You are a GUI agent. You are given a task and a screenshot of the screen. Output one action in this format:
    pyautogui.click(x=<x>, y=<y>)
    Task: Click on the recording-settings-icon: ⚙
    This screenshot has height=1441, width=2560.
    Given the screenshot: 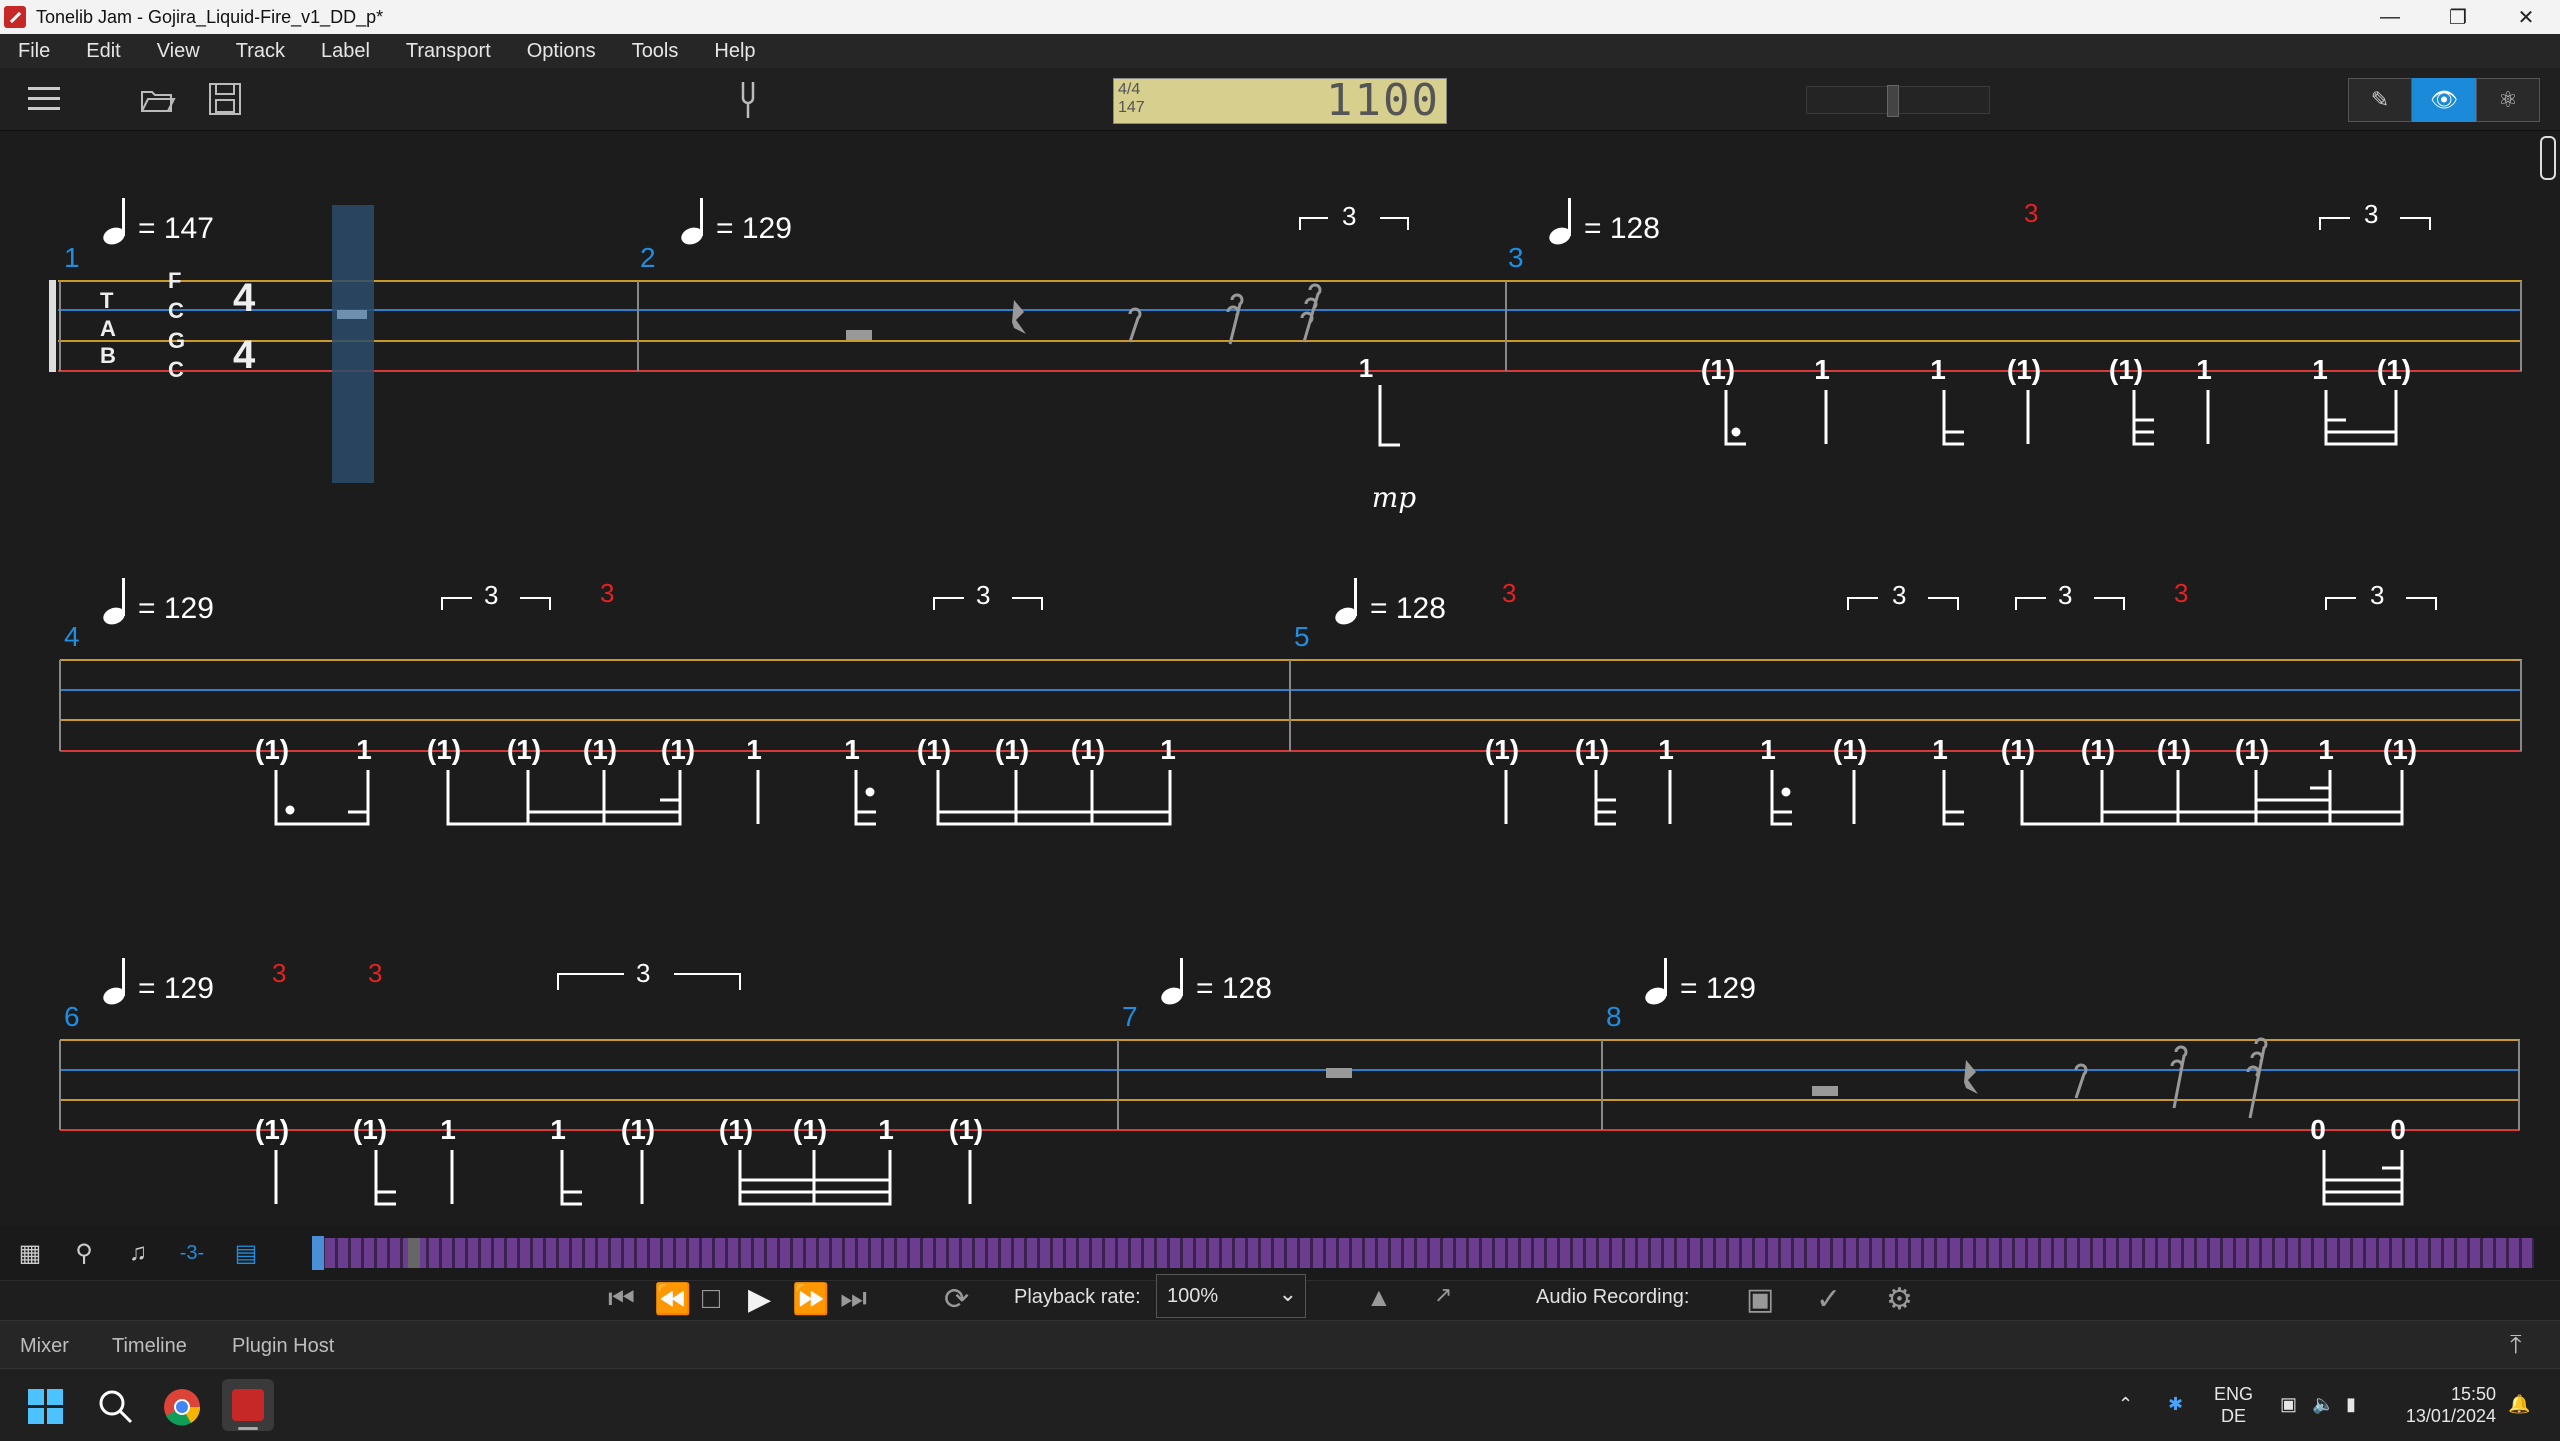 What is the action you would take?
    pyautogui.click(x=1899, y=1299)
    